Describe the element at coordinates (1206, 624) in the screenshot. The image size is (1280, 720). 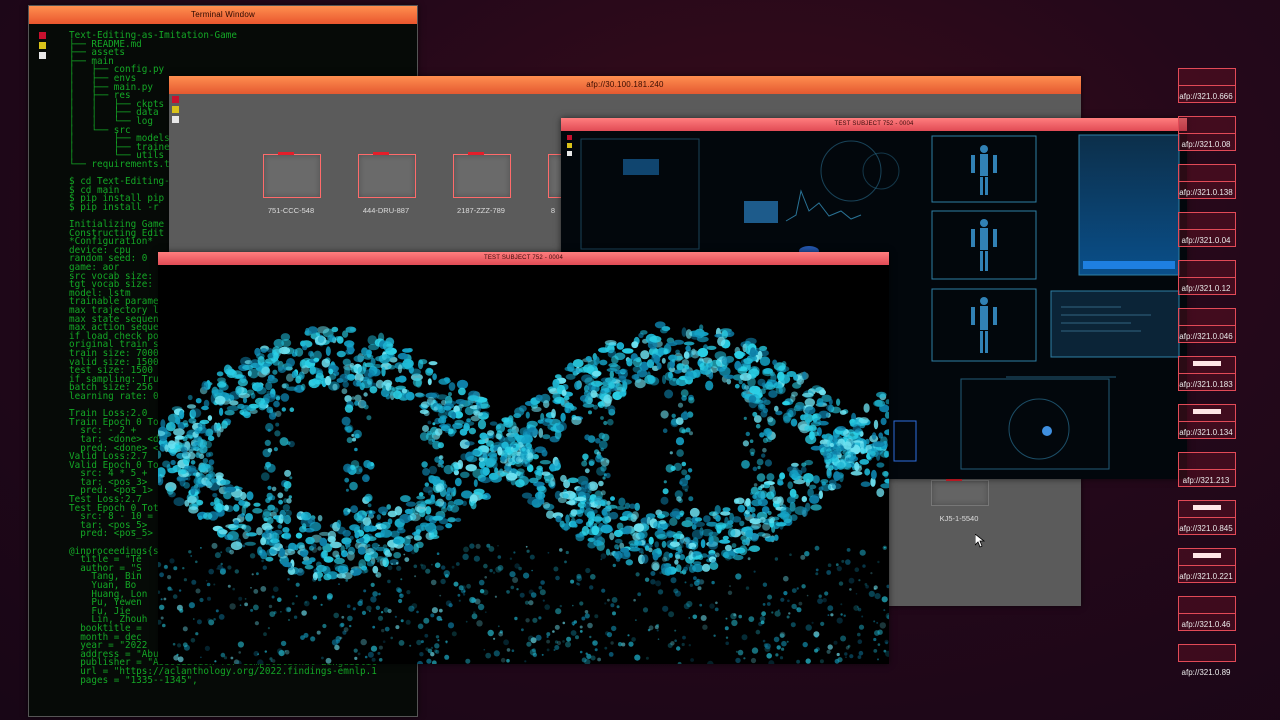
I see `folder-label: afp://321.0.46` at that location.